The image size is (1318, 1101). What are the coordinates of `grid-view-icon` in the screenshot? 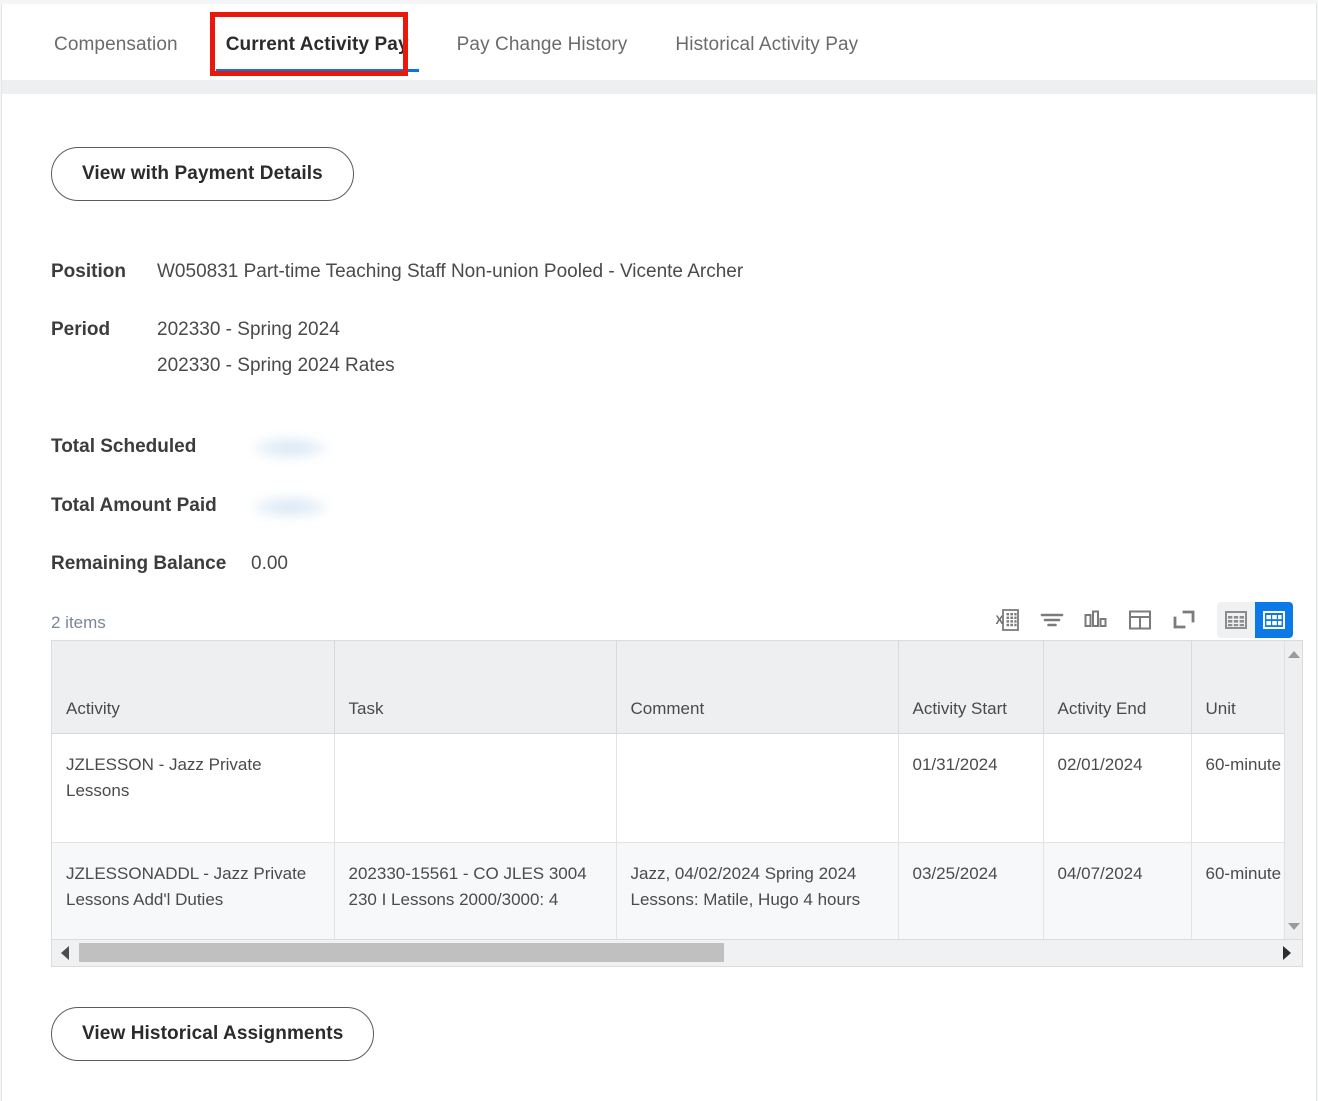 It's located at (1236, 620).